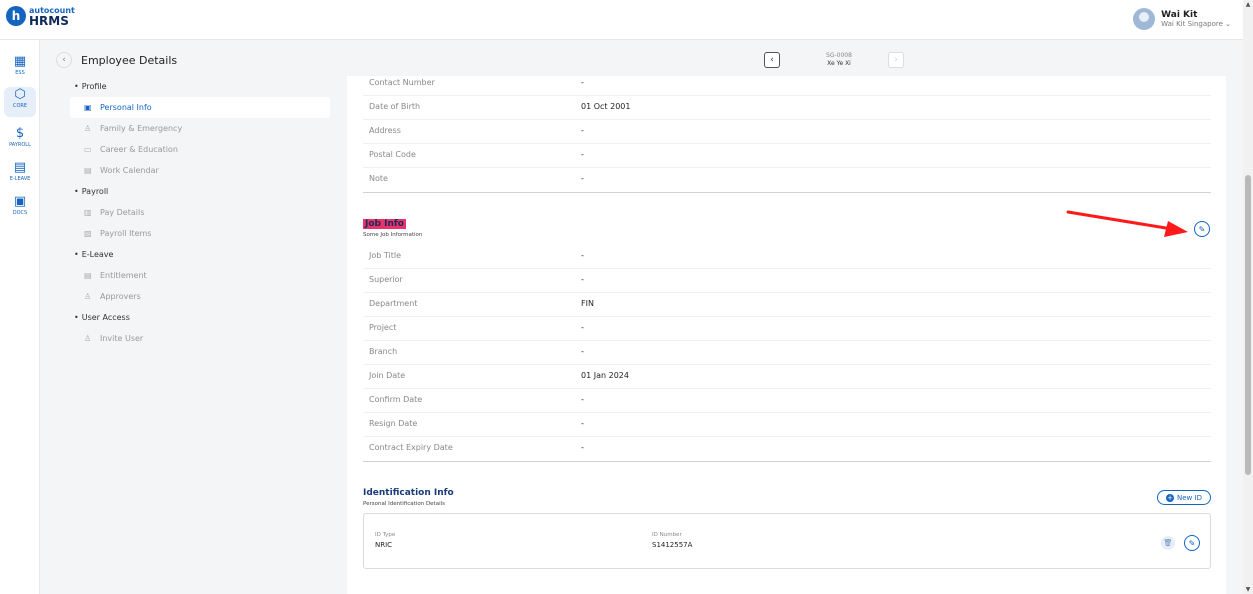 This screenshot has width=1253, height=594. What do you see at coordinates (839, 55) in the screenshot?
I see `employee-id: SG-0008` at bounding box center [839, 55].